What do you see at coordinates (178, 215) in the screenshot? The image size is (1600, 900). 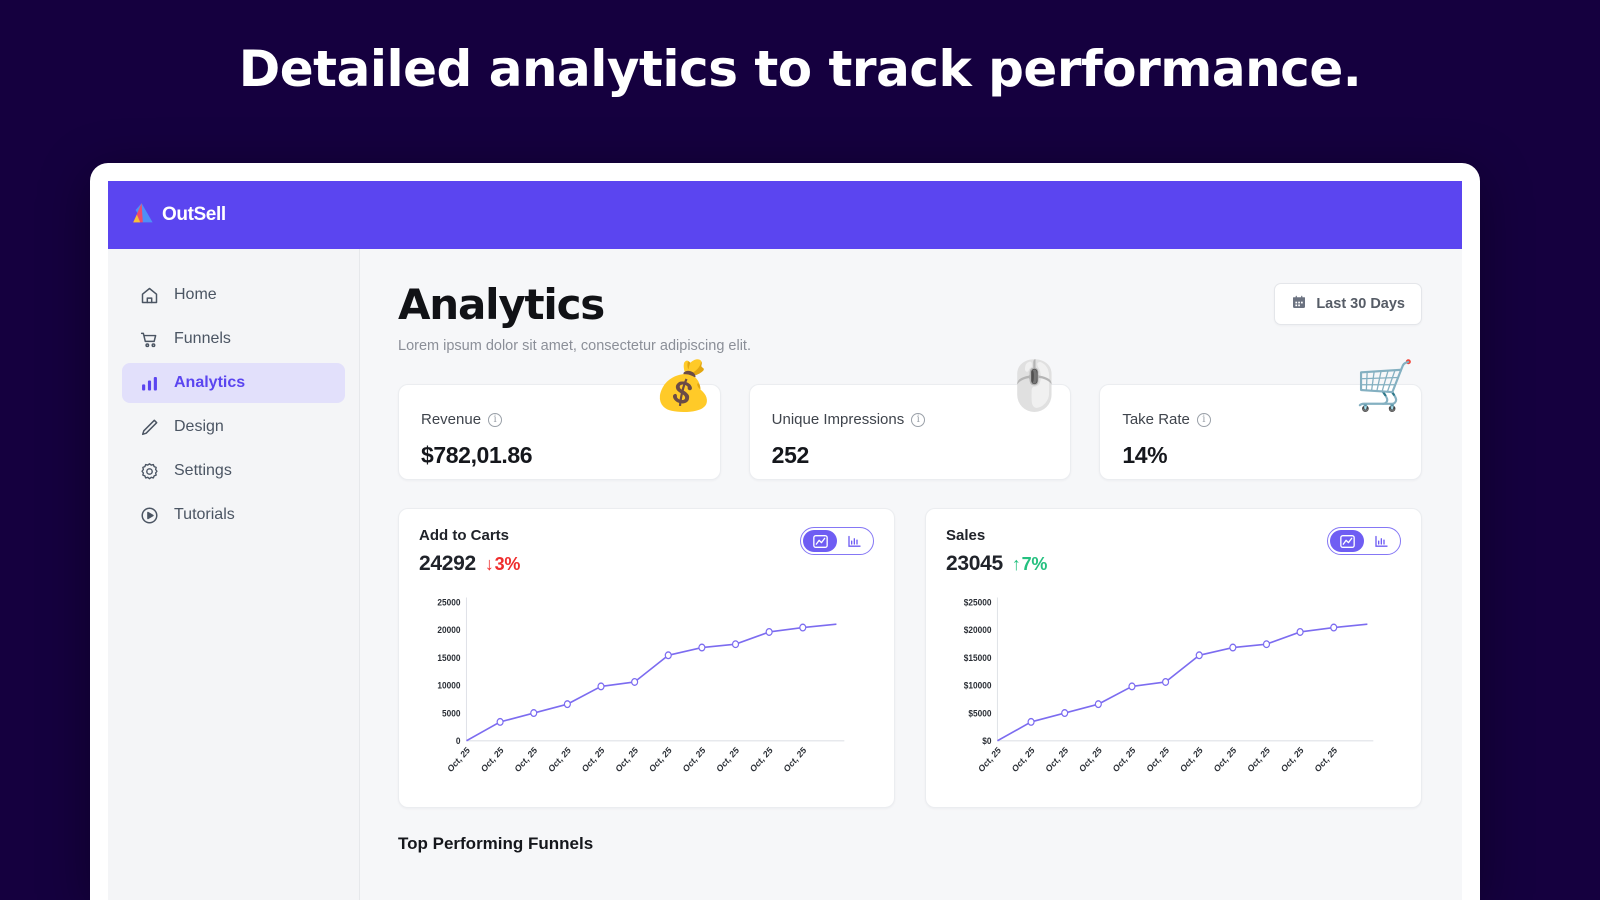 I see `brand: OutSell` at bounding box center [178, 215].